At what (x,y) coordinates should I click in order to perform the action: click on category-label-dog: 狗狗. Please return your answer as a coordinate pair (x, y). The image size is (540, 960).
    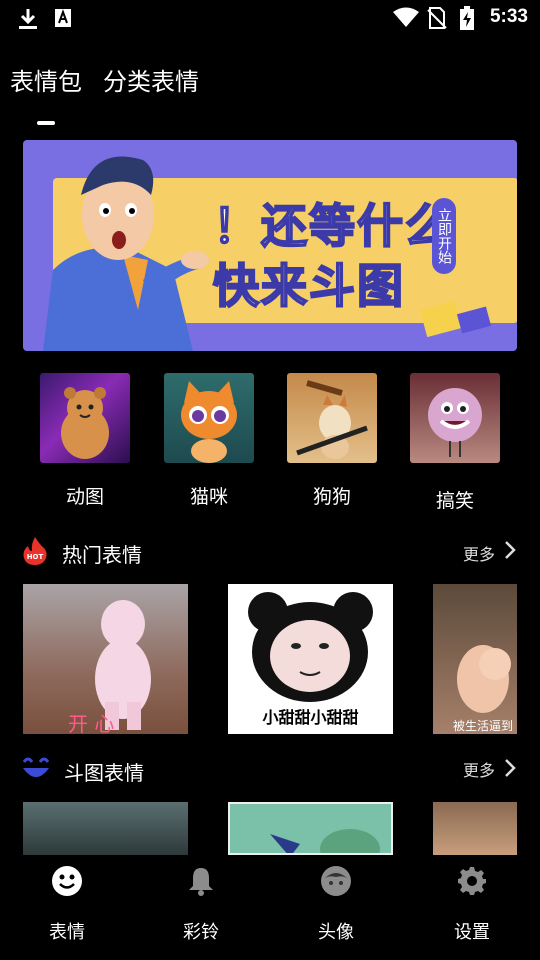
    Looking at the image, I should click on (332, 495).